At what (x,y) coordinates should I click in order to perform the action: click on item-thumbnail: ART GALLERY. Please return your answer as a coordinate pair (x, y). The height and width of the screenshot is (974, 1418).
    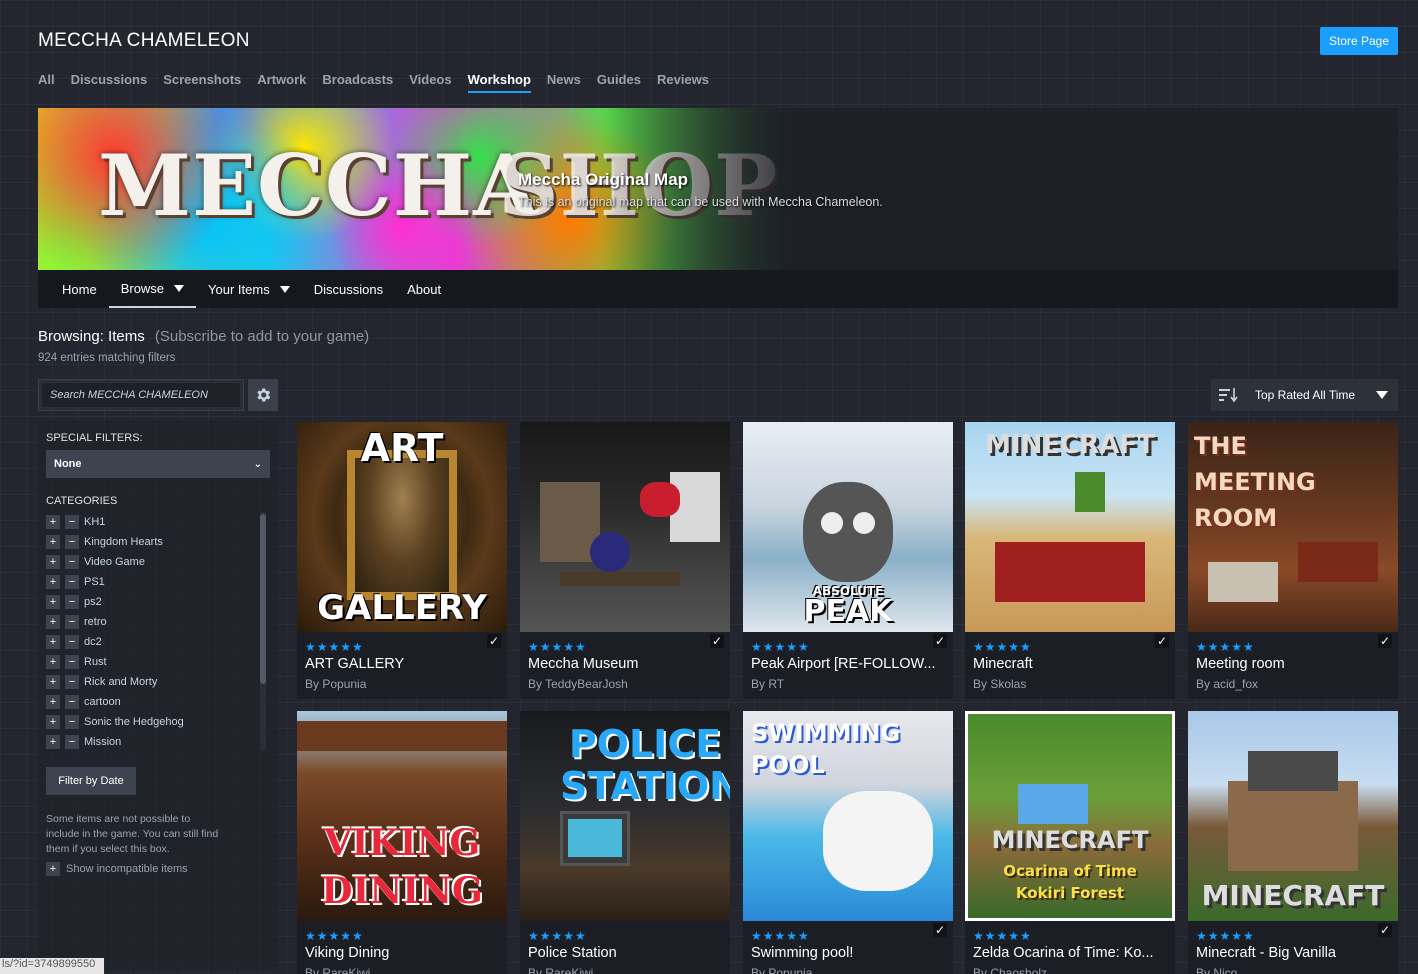
    Looking at the image, I should click on (402, 527).